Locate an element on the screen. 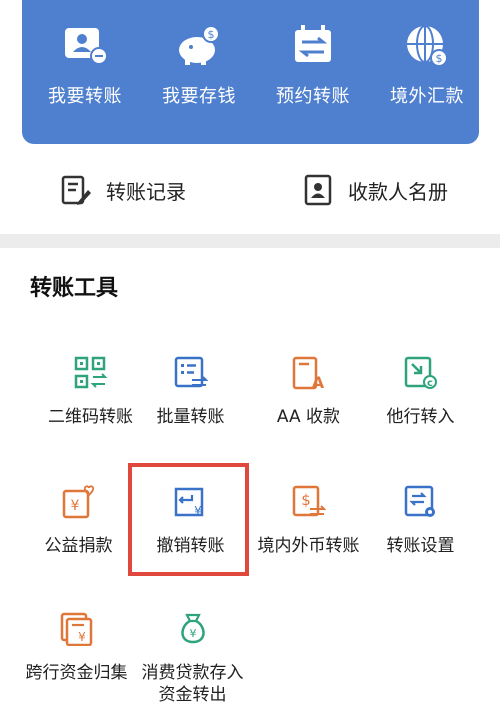 This screenshot has height=723, width=500. transfer-records-label: 转账记录 is located at coordinates (146, 191).